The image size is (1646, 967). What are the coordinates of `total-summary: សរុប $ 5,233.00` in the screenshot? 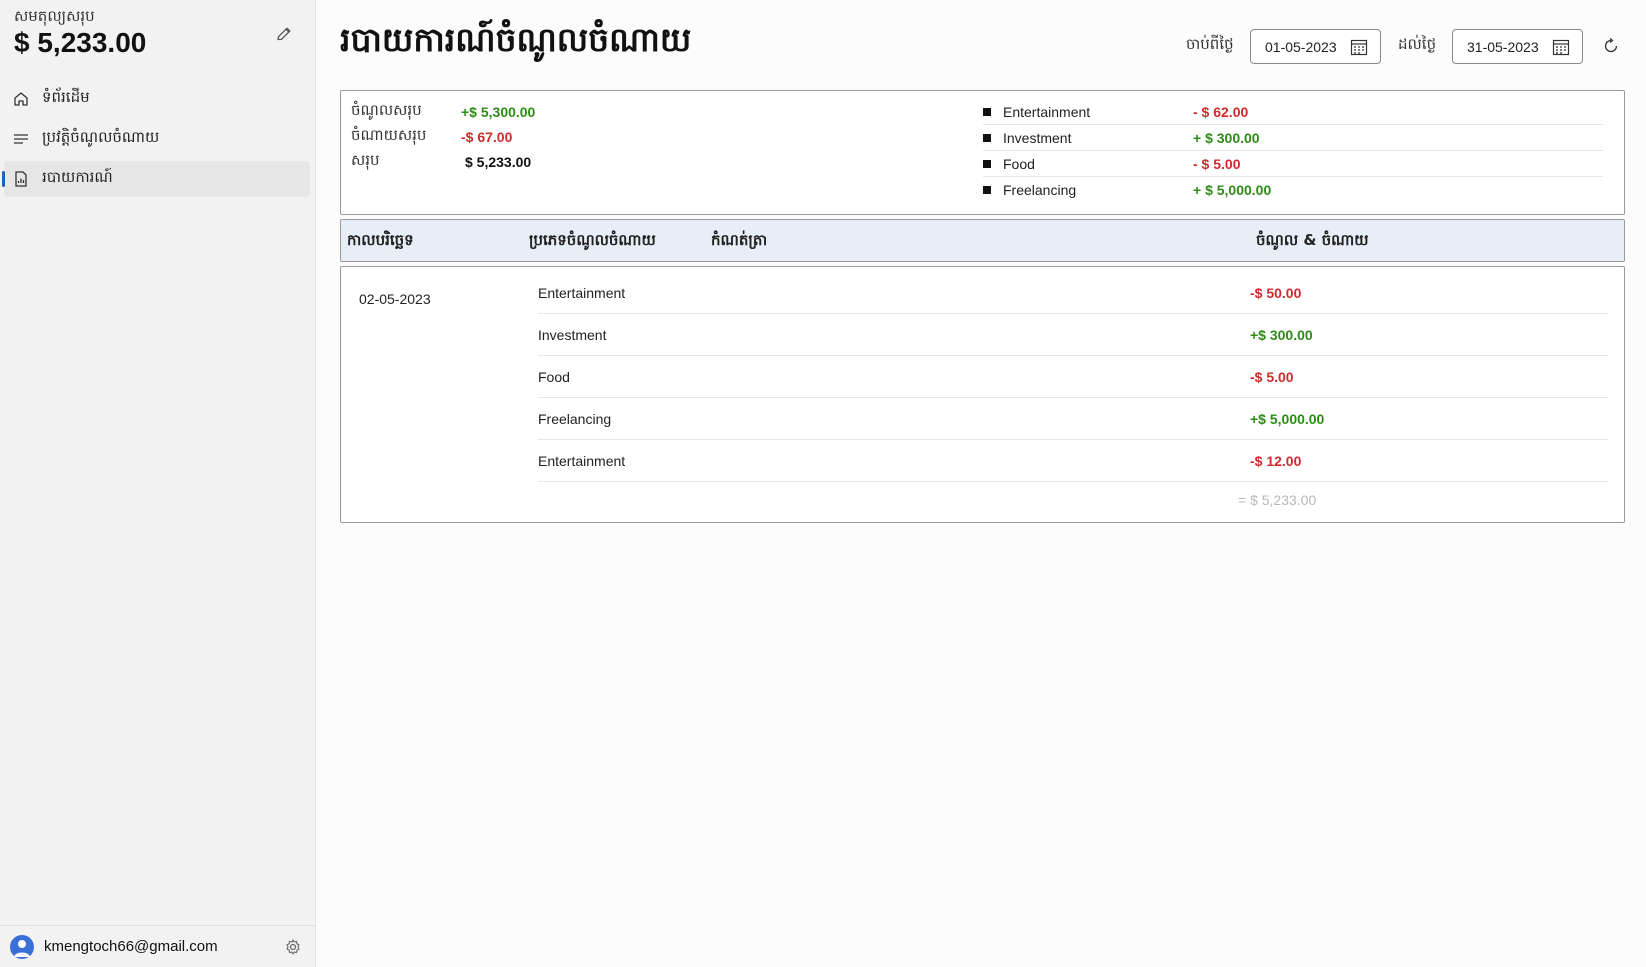 It's located at (441, 162).